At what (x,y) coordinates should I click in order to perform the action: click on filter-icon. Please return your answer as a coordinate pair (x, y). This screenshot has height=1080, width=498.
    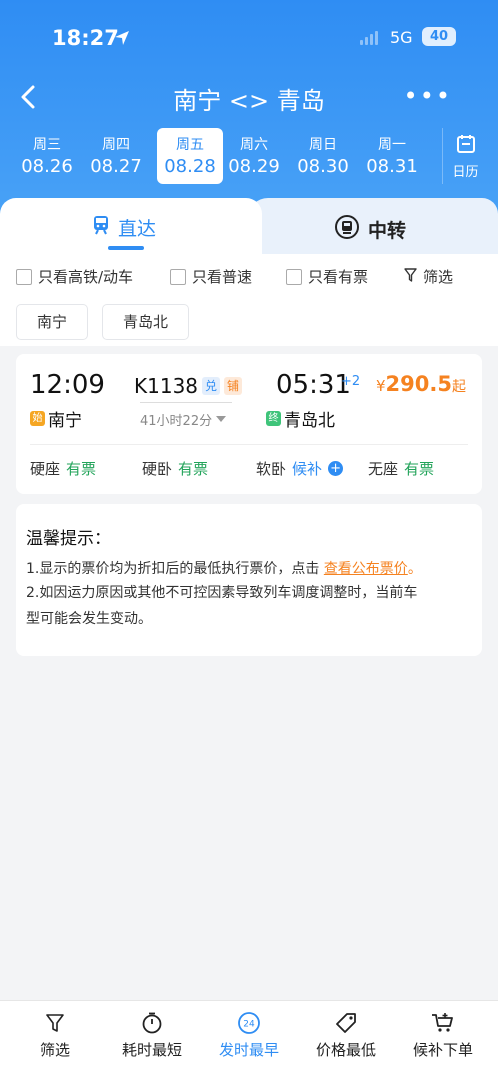
    Looking at the image, I should click on (410, 276).